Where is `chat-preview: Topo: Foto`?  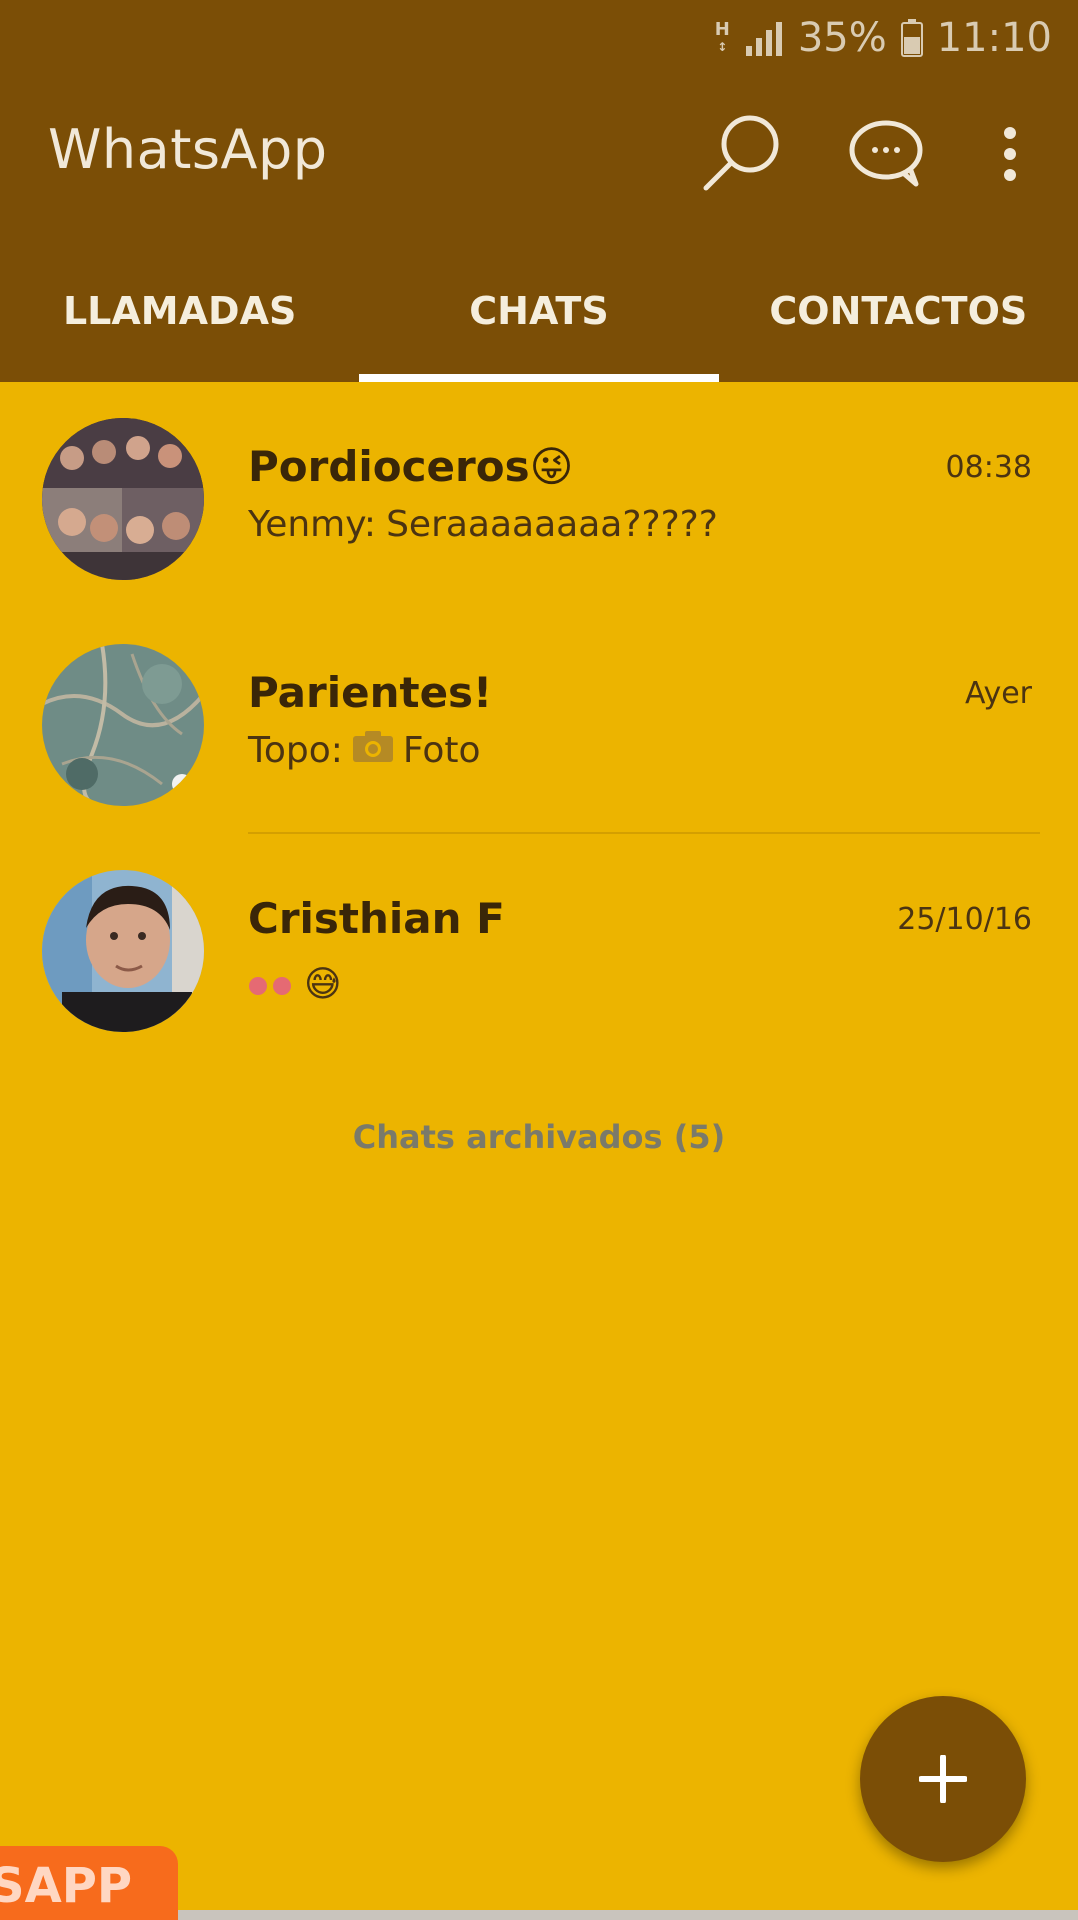 chat-preview: Topo: Foto is located at coordinates (364, 750).